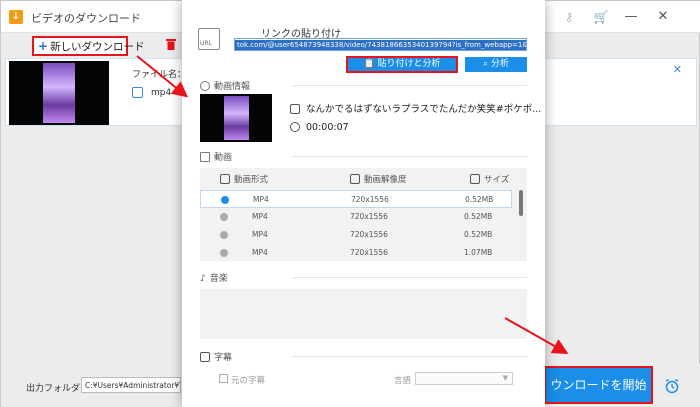 The image size is (700, 407). Describe the element at coordinates (171, 44) in the screenshot. I see `trash-icon` at that location.